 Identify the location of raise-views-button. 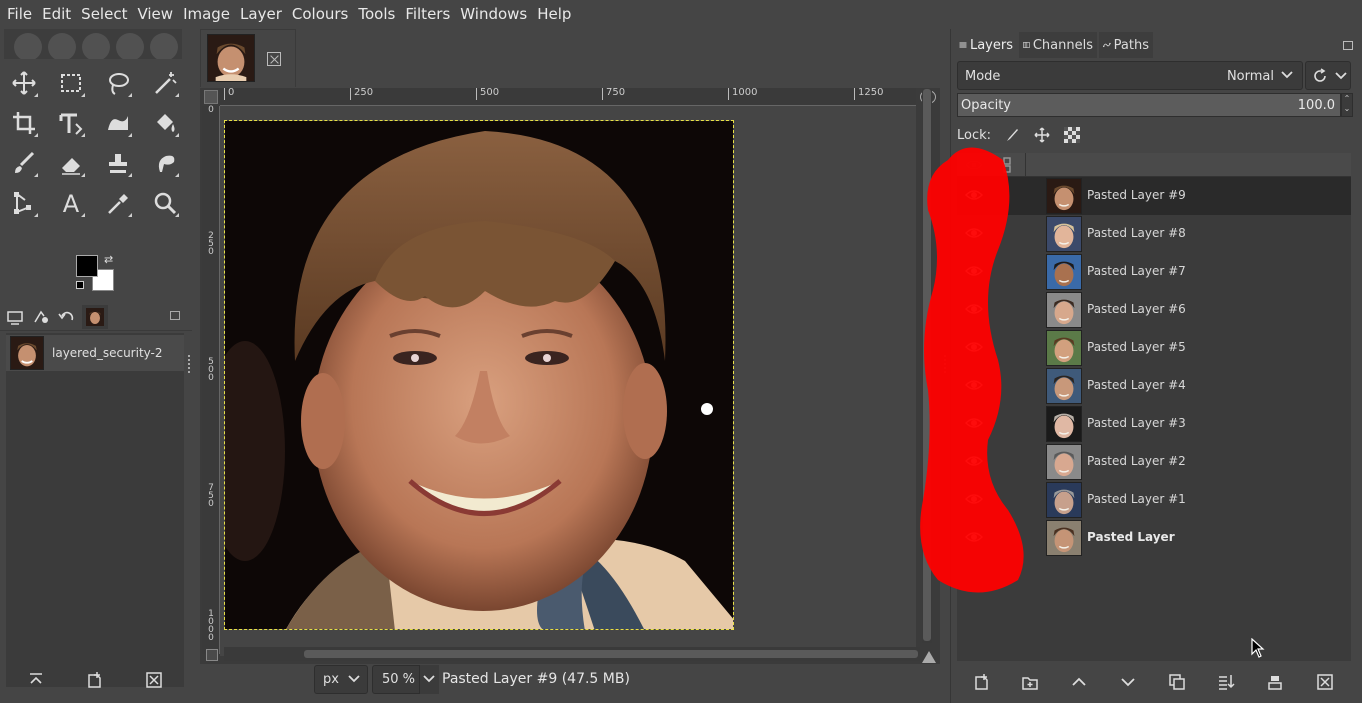
(36, 680).